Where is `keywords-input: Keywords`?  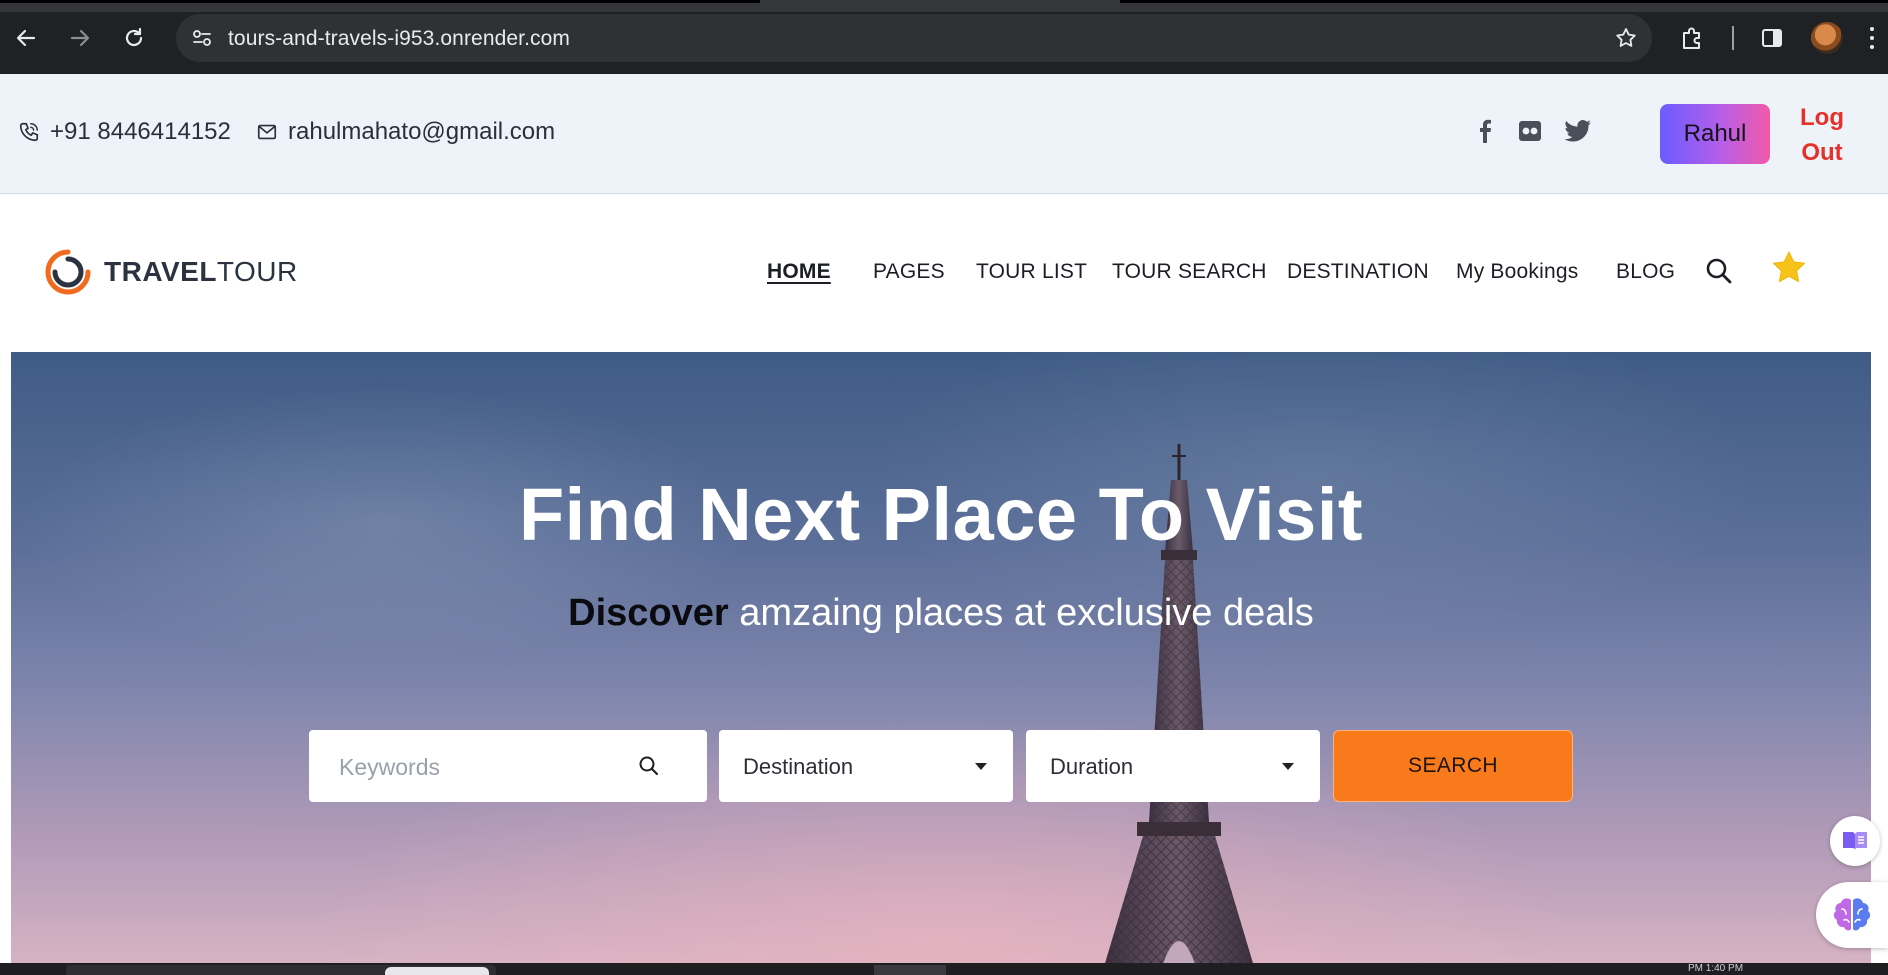
keywords-input: Keywords is located at coordinates (508, 766).